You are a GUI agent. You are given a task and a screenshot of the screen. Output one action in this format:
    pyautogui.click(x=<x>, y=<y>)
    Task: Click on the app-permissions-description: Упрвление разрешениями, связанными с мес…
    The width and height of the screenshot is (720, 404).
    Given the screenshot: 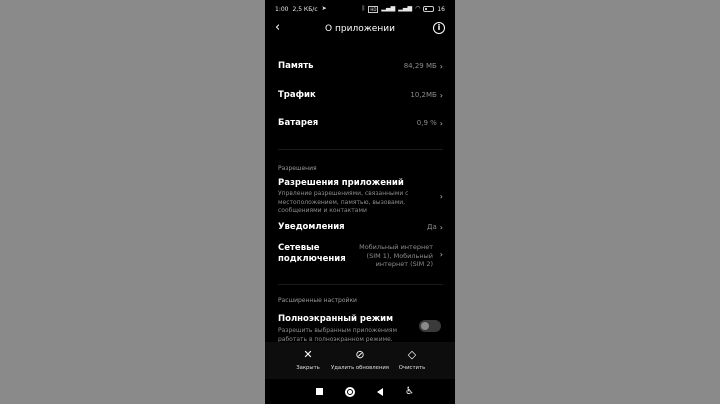 What is the action you would take?
    pyautogui.click(x=343, y=202)
    